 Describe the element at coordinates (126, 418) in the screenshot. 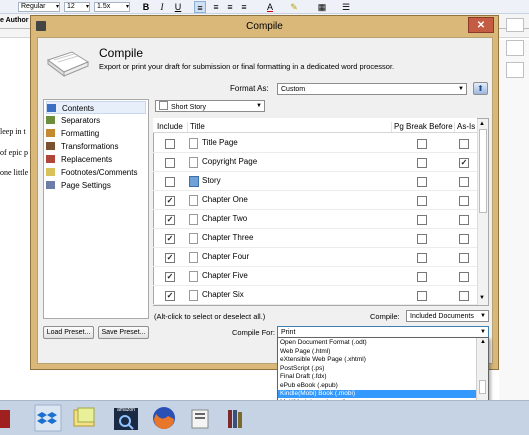

I see `amazon-icon: amazon` at that location.